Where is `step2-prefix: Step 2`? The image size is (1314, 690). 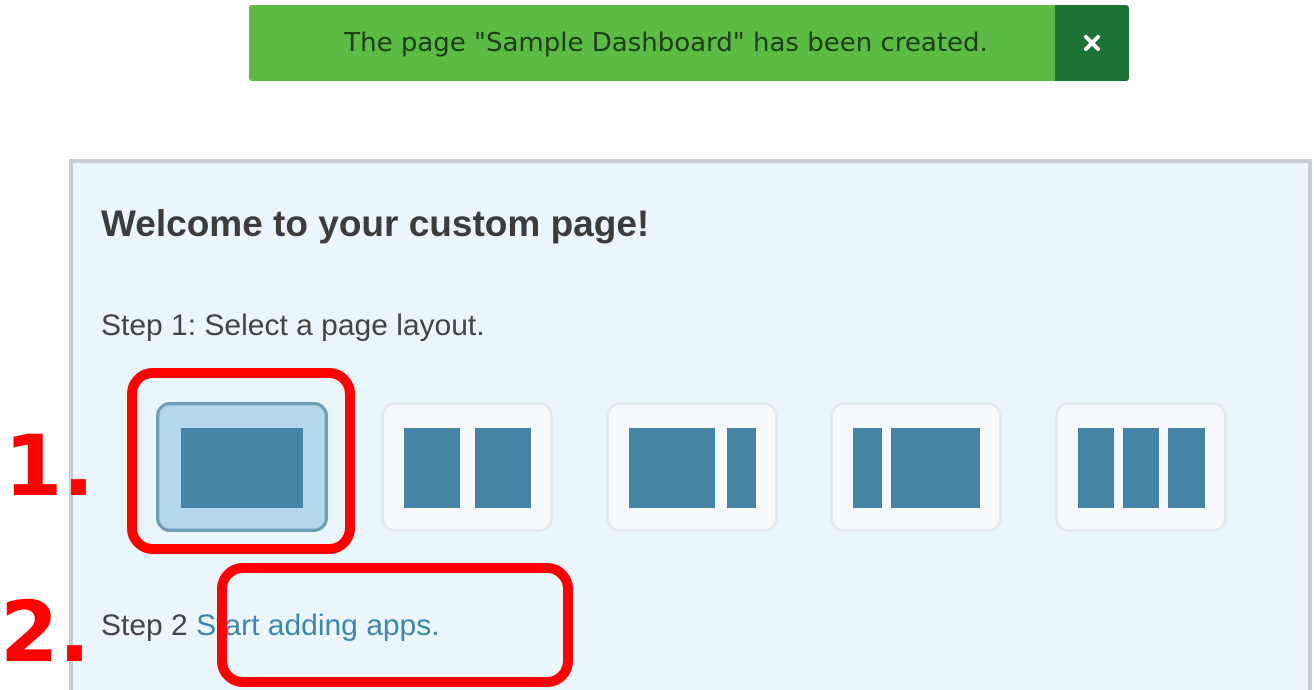 step2-prefix: Step 2 is located at coordinates (144, 625).